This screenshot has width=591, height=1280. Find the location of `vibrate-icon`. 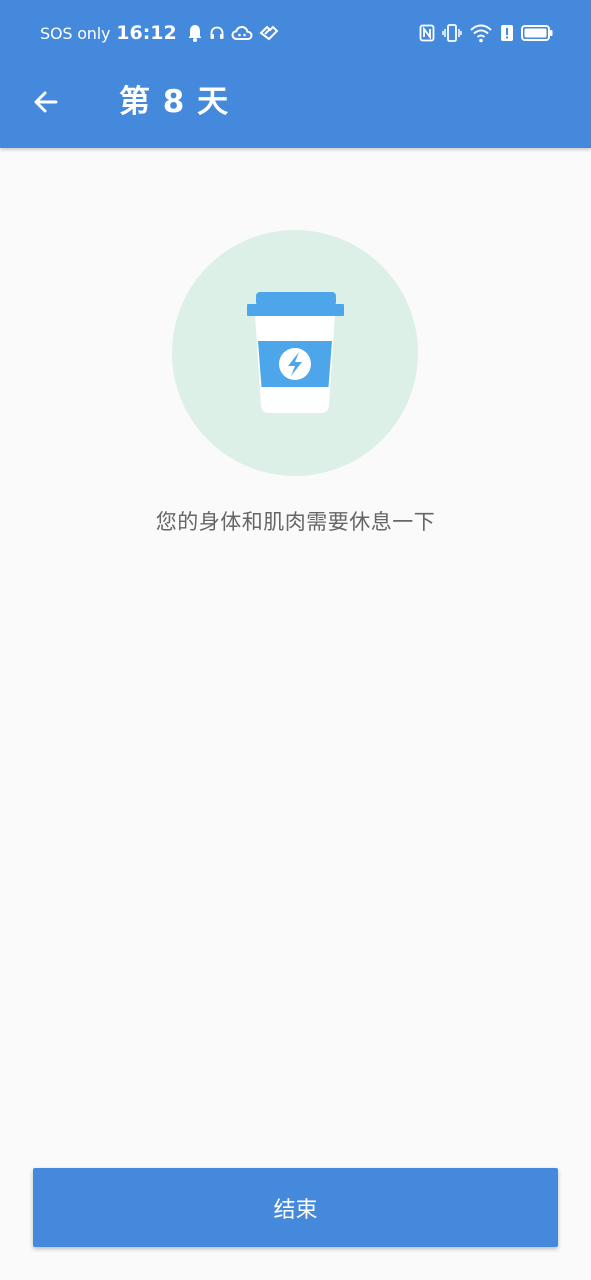

vibrate-icon is located at coordinates (452, 33).